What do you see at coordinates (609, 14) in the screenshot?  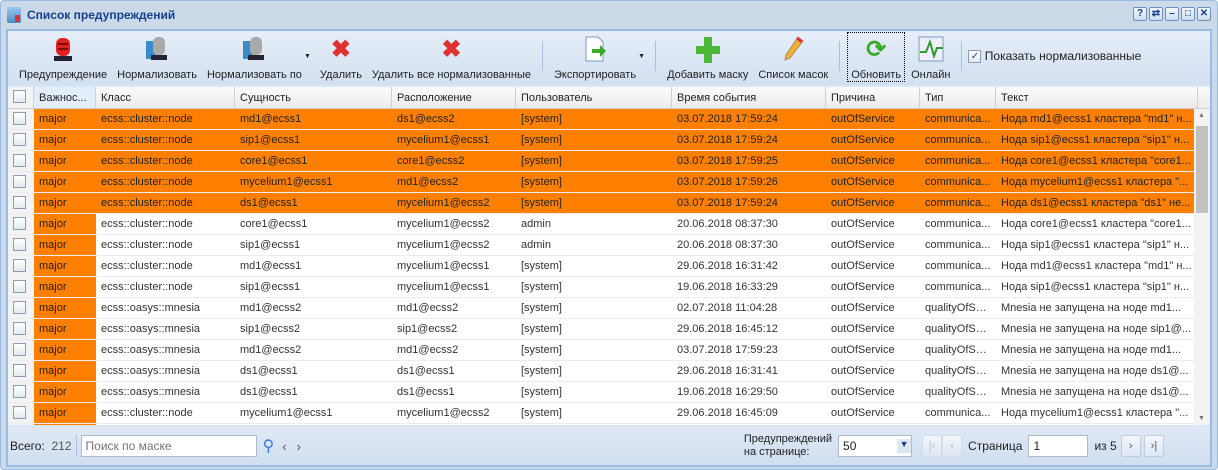 I see `title-bar: Список предупреждений ? ⇄ – □ ✕` at bounding box center [609, 14].